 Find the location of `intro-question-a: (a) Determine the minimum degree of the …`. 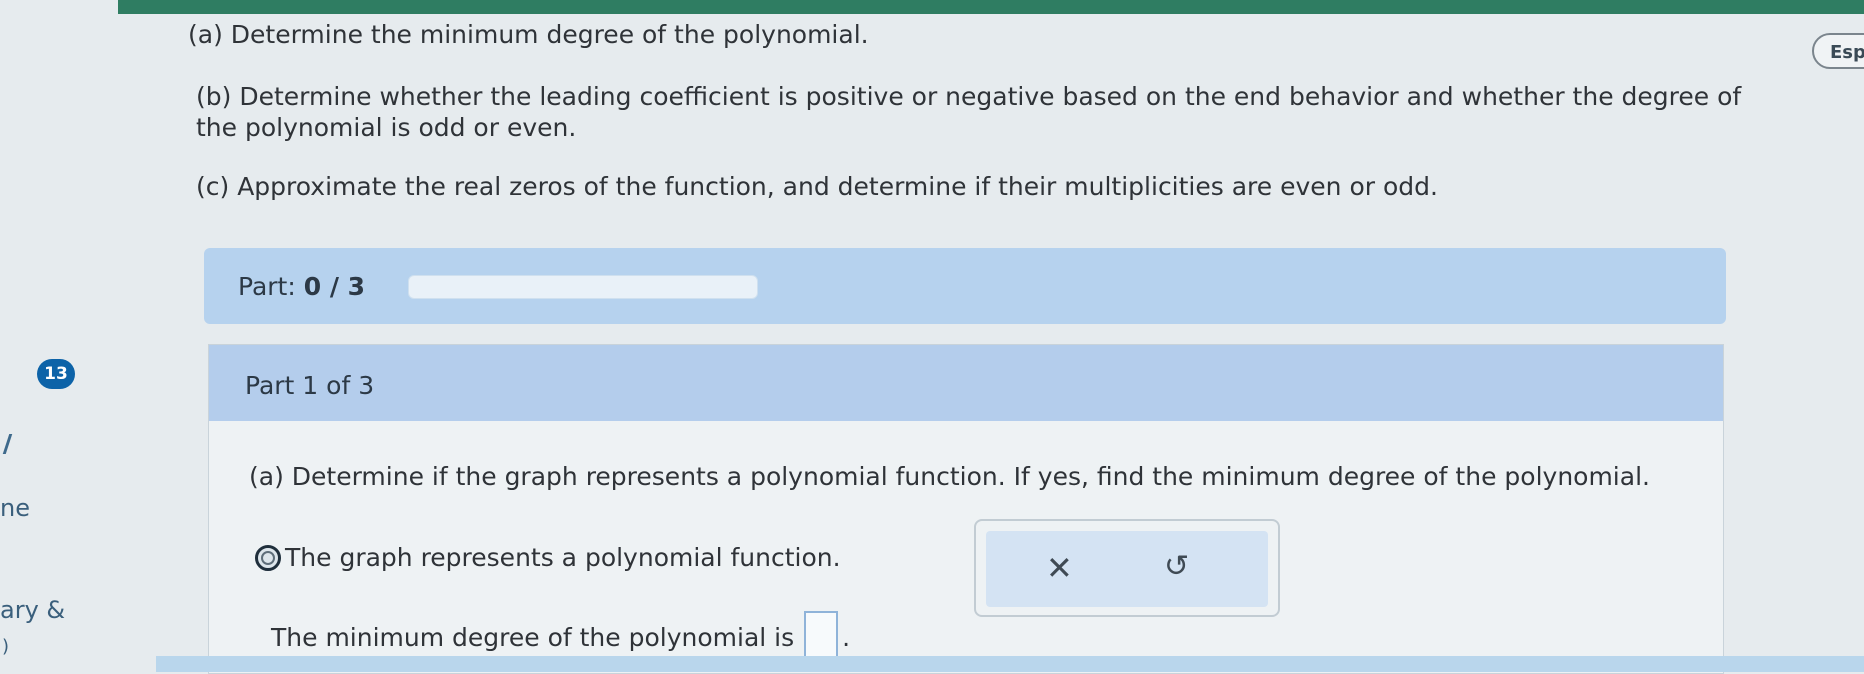

intro-question-a: (a) Determine the minimum degree of the … is located at coordinates (528, 34).